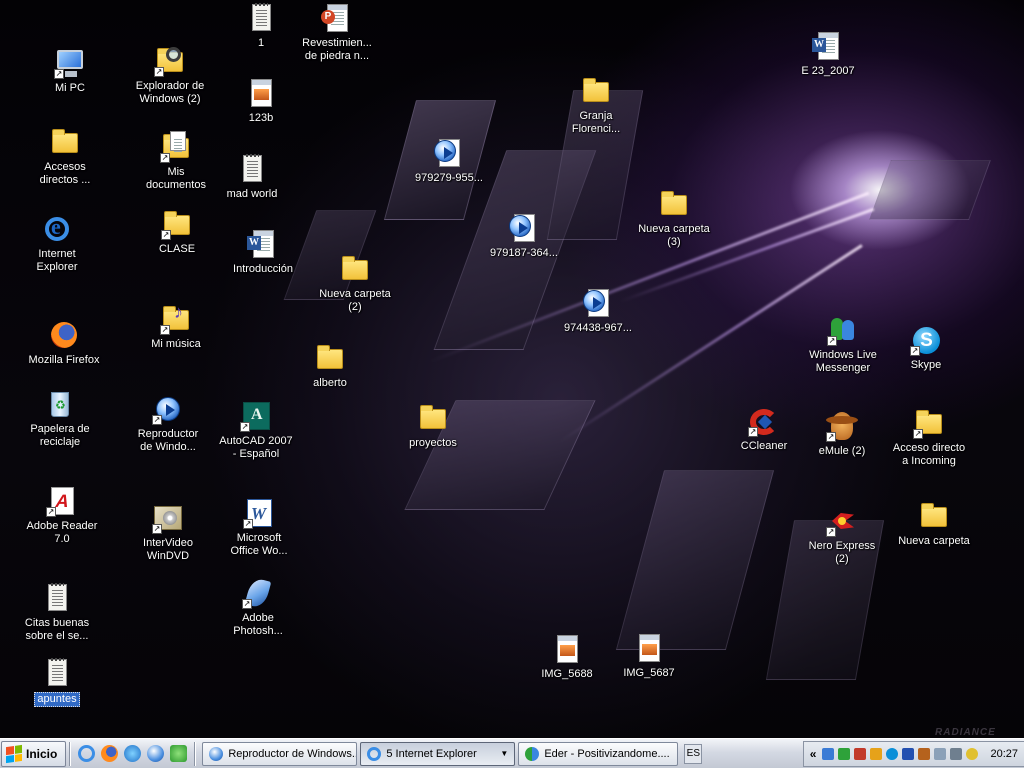 This screenshot has height=768, width=1024. What do you see at coordinates (843, 361) in the screenshot?
I see `desktop-icon-label: Windows Live Messenger` at bounding box center [843, 361].